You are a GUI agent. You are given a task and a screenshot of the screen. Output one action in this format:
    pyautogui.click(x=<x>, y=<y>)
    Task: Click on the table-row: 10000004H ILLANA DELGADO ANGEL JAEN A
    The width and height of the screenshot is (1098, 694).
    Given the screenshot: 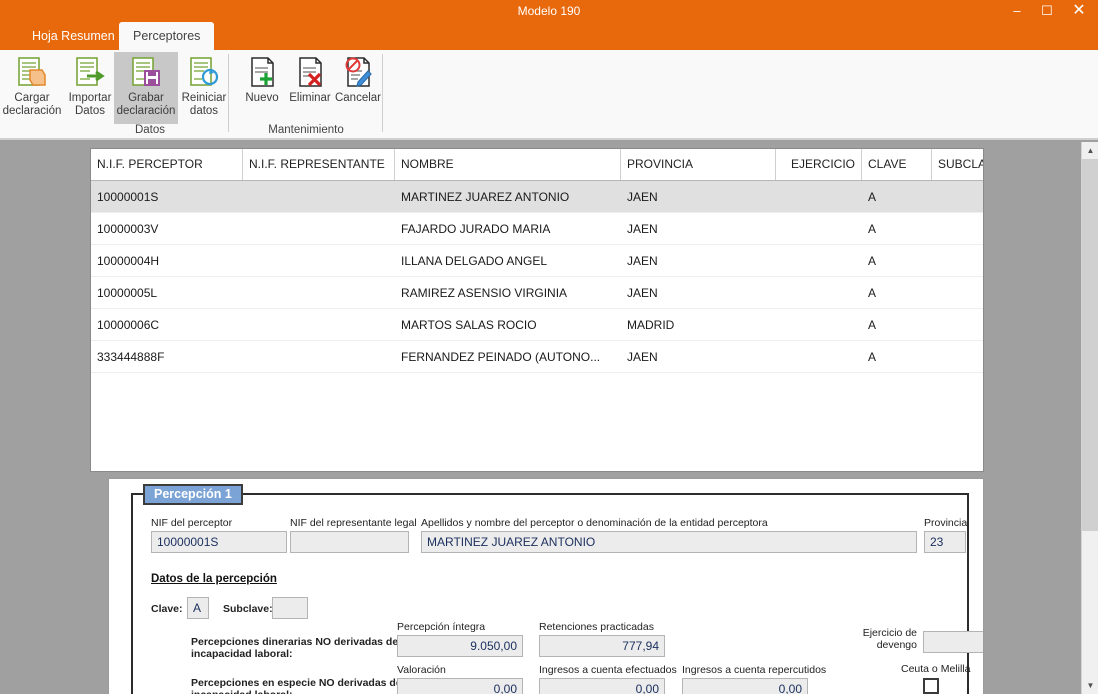 What is the action you would take?
    pyautogui.click(x=537, y=261)
    